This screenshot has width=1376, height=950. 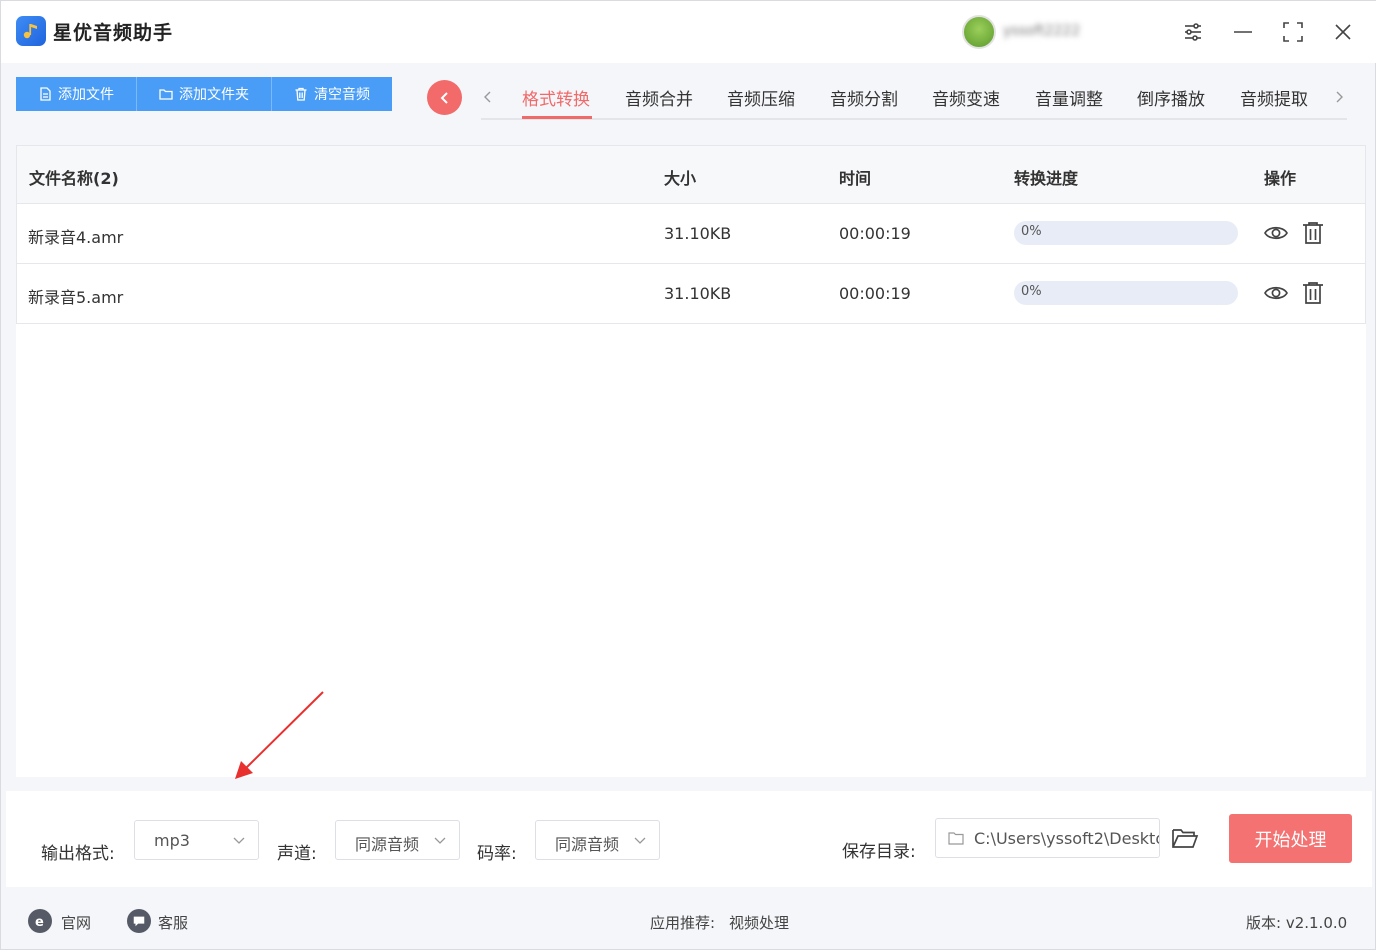 I want to click on channel-select: 同源音频, so click(x=397, y=840).